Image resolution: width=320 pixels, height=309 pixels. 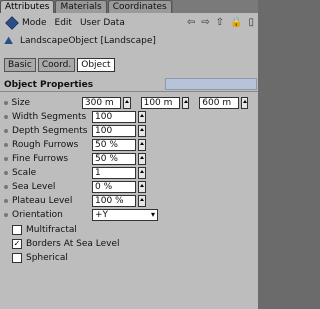 What do you see at coordinates (129, 91) in the screenshot?
I see `section-divider` at bounding box center [129, 91].